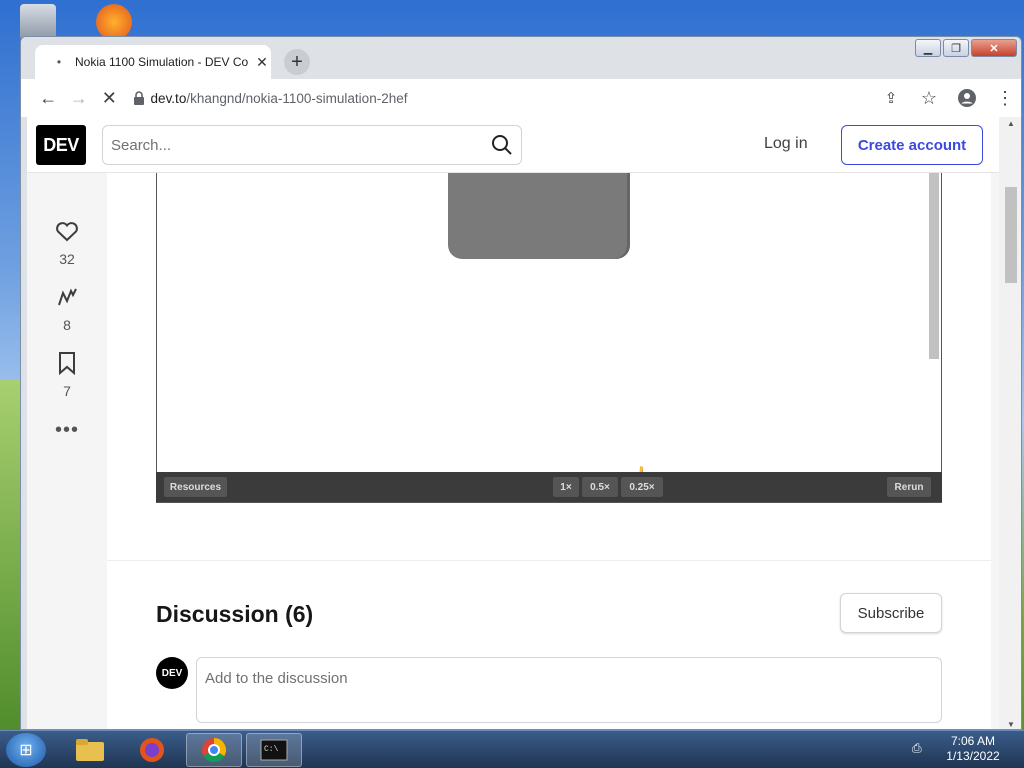 This screenshot has height=768, width=1024. I want to click on reaction-unicorn: 8, so click(67, 308).